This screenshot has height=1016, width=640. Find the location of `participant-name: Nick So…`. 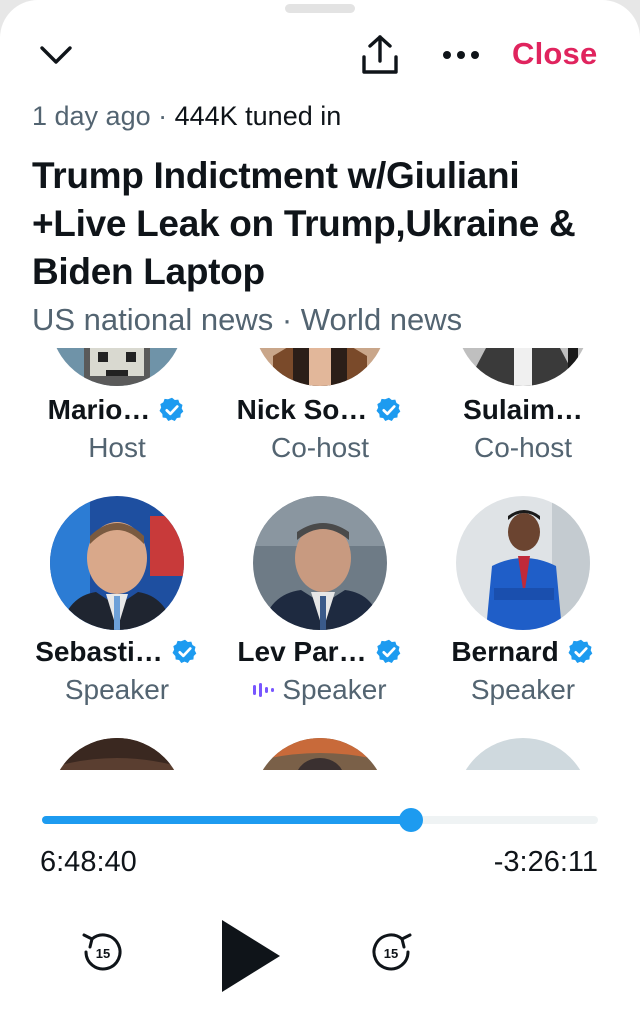

participant-name: Nick So… is located at coordinates (302, 409).